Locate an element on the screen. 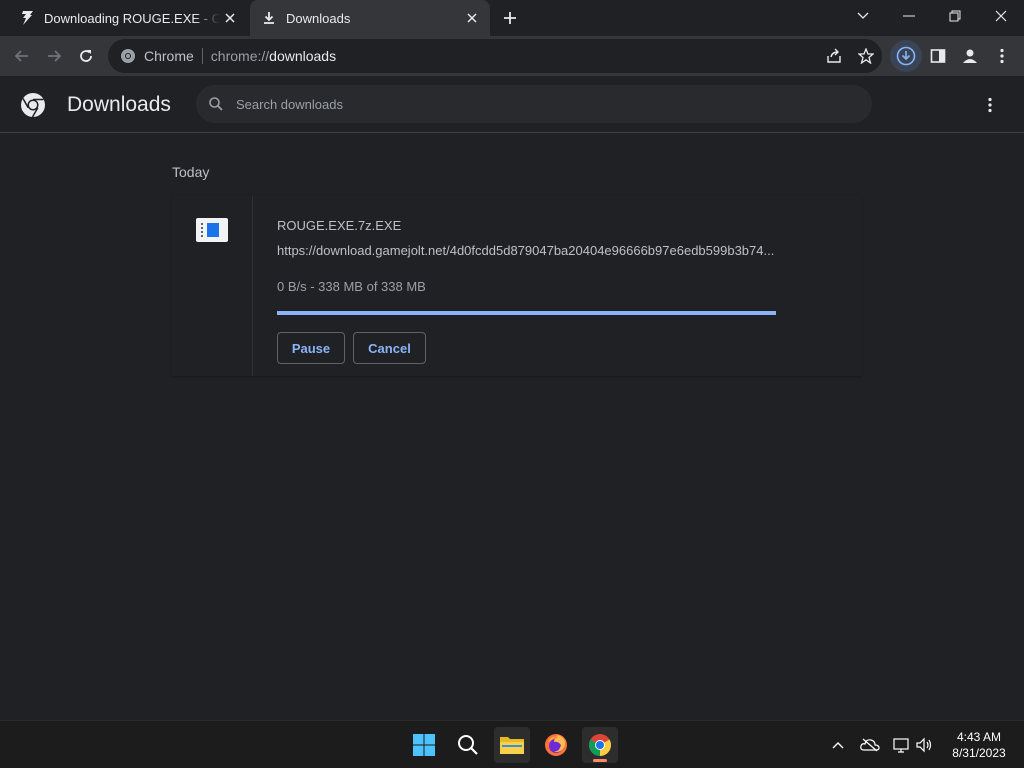  clock-time: 4:43 AM is located at coordinates (979, 737).